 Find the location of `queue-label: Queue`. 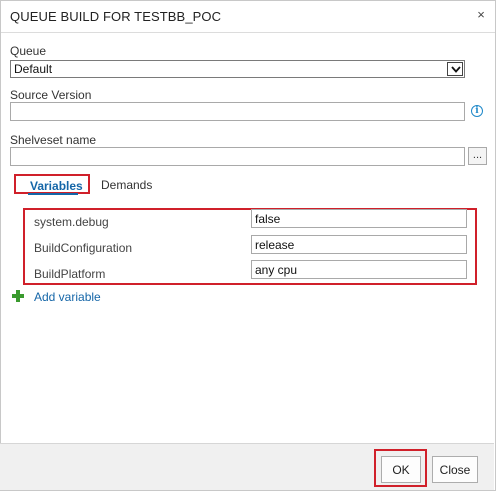

queue-label: Queue is located at coordinates (28, 51).